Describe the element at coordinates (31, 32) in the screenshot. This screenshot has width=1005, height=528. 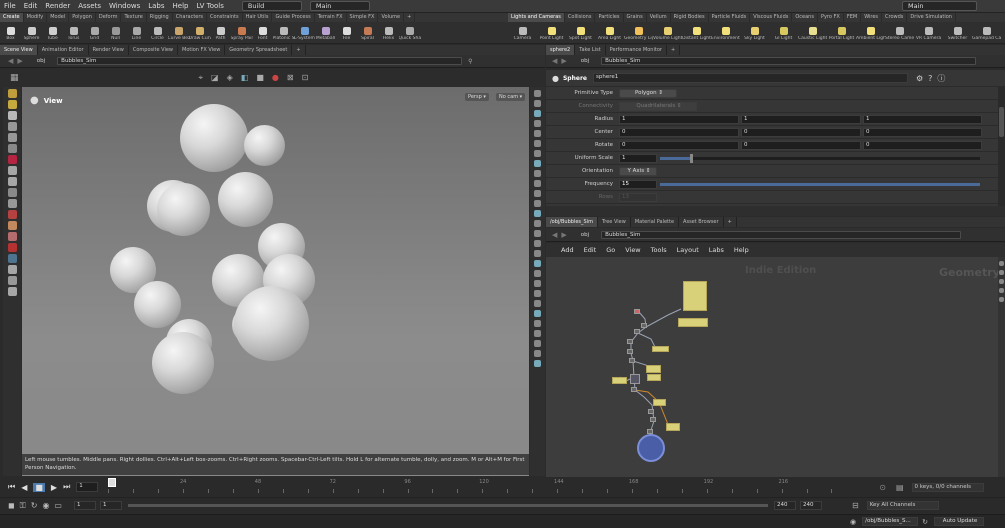
I see `shelf-tool: Sphere` at that location.